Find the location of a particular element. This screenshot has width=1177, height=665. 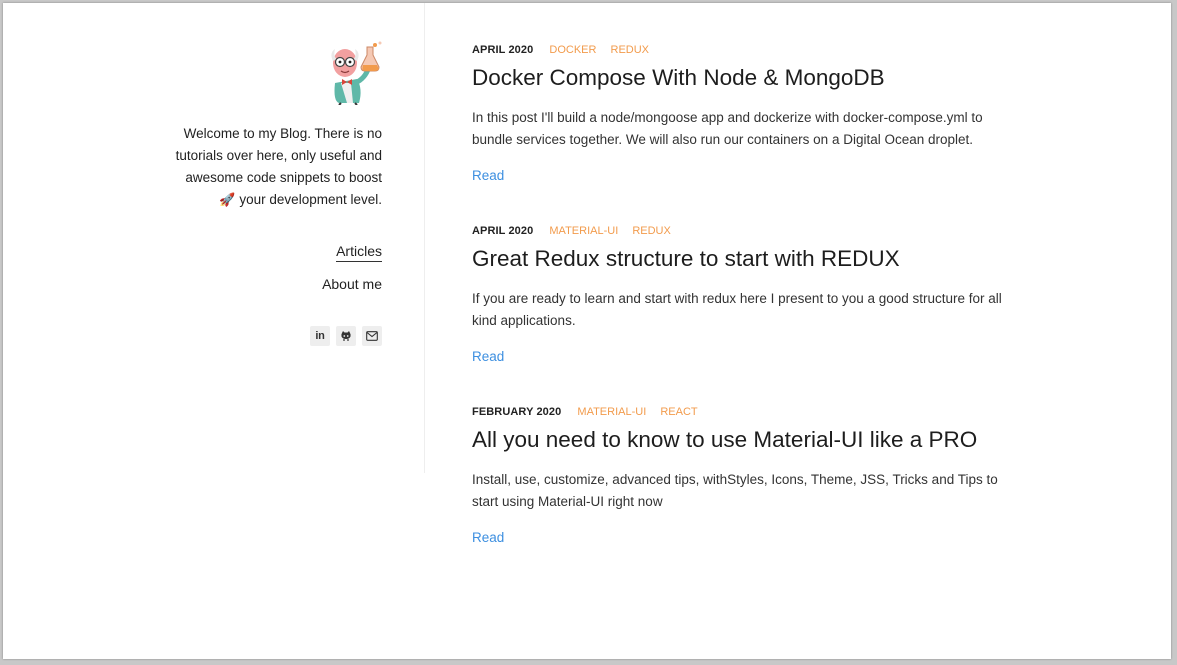

intro-line-text: your development level. is located at coordinates (310, 199).